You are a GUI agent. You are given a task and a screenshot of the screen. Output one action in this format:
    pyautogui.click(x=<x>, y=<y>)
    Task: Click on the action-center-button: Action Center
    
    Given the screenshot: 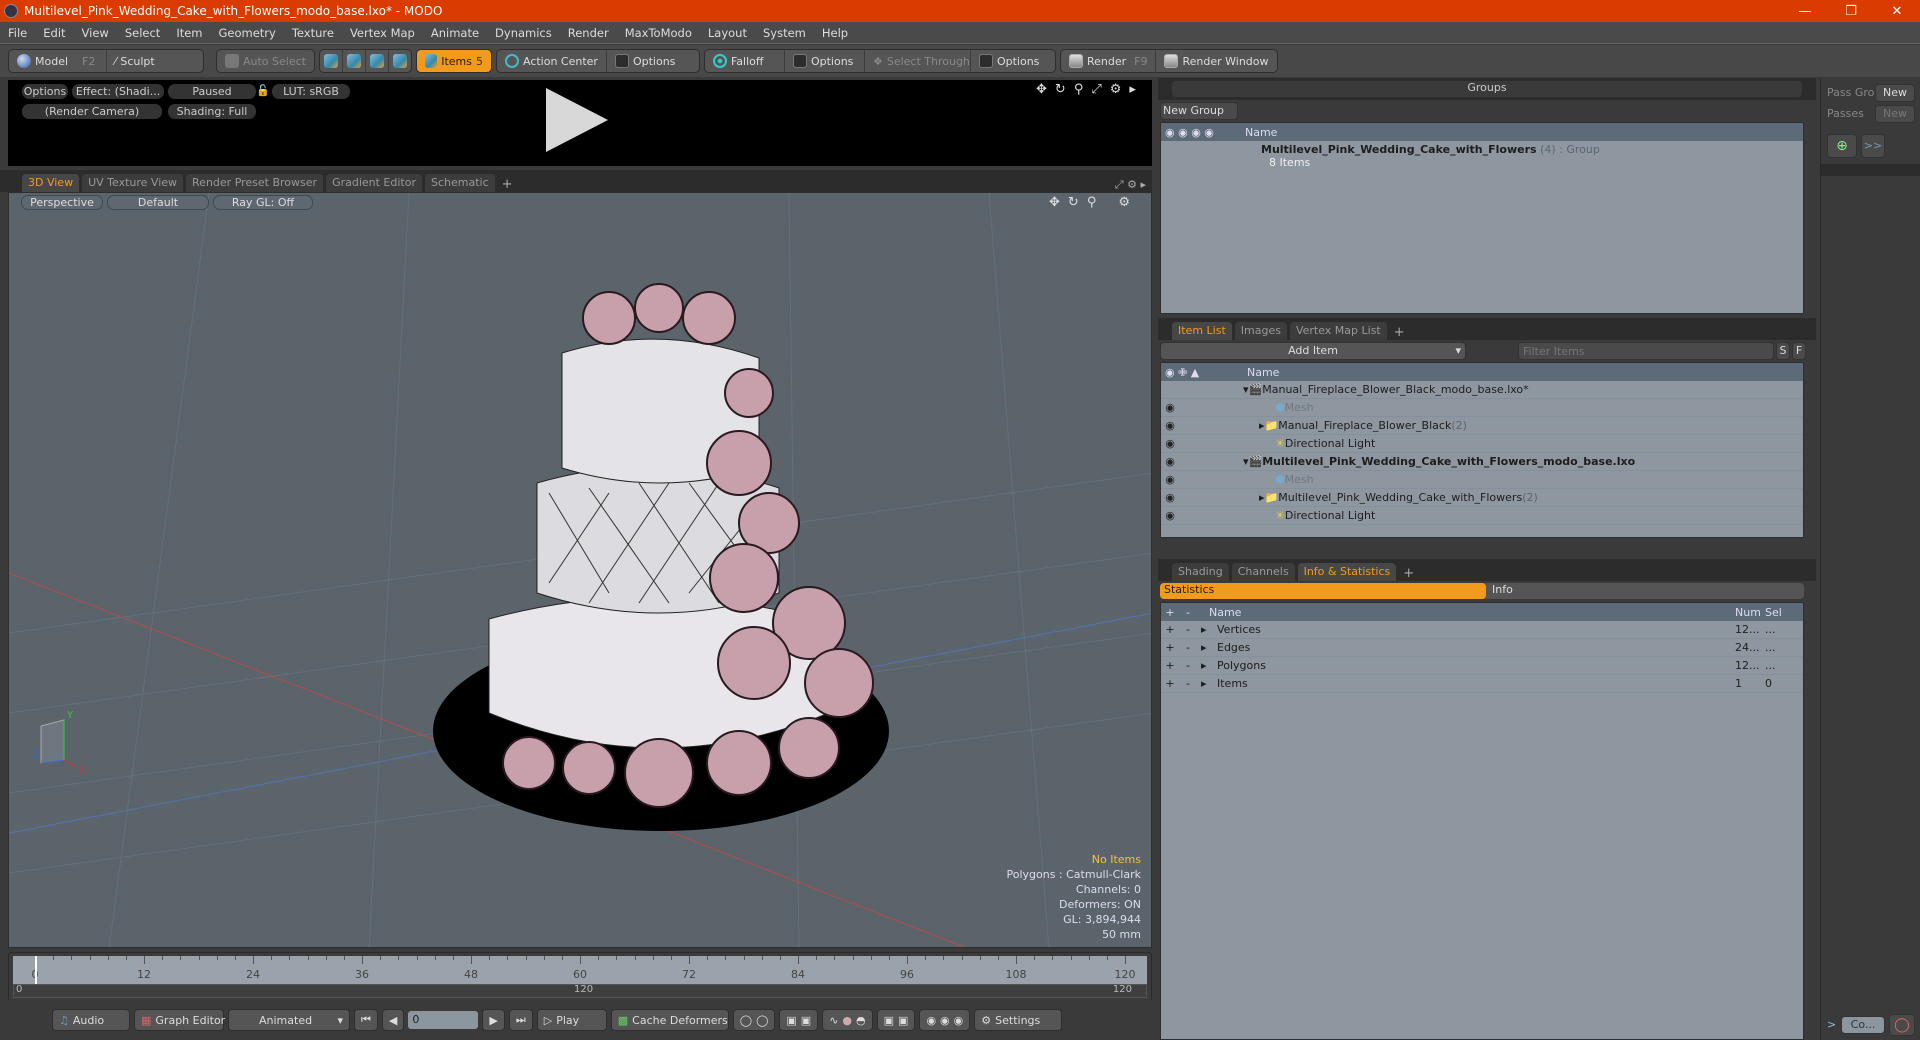 What is the action you would take?
    pyautogui.click(x=552, y=61)
    